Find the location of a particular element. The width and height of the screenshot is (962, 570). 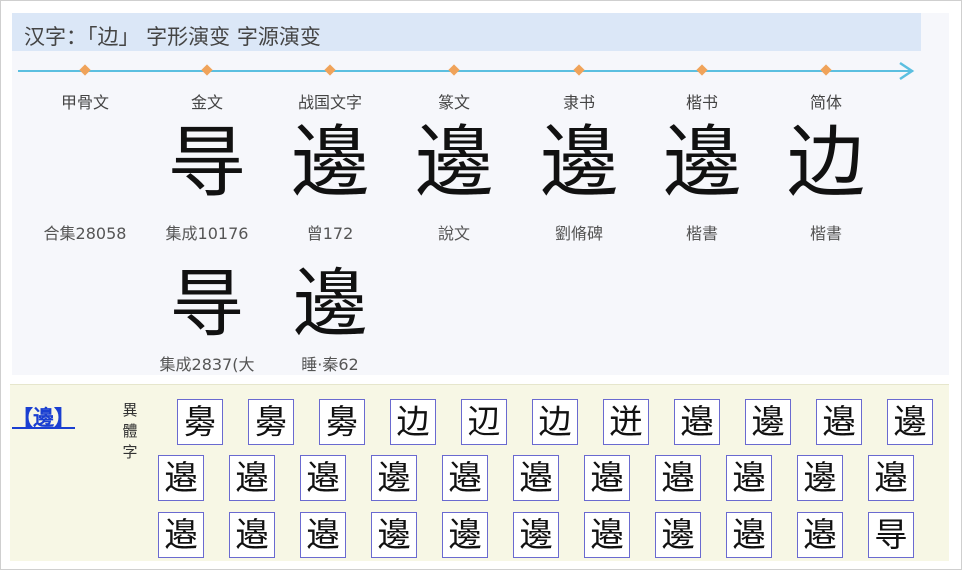

glyph-image: 边 is located at coordinates (826, 163).